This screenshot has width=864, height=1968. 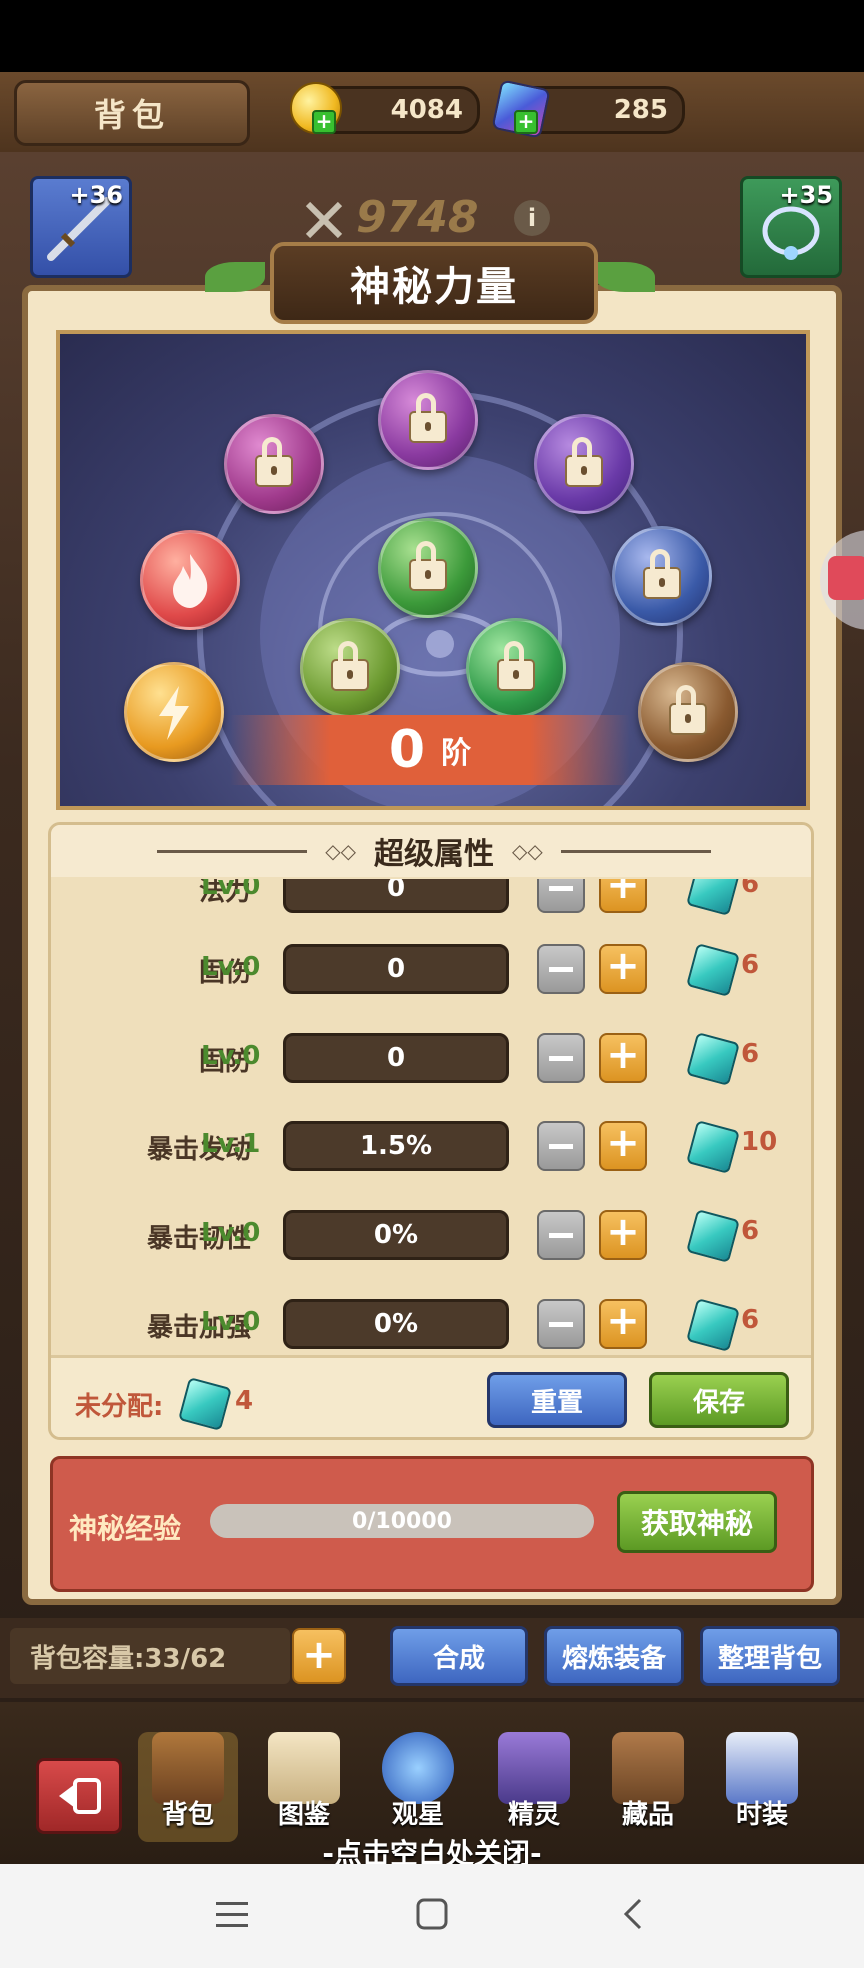 I want to click on attribute-level: Lv.1, so click(x=231, y=1144).